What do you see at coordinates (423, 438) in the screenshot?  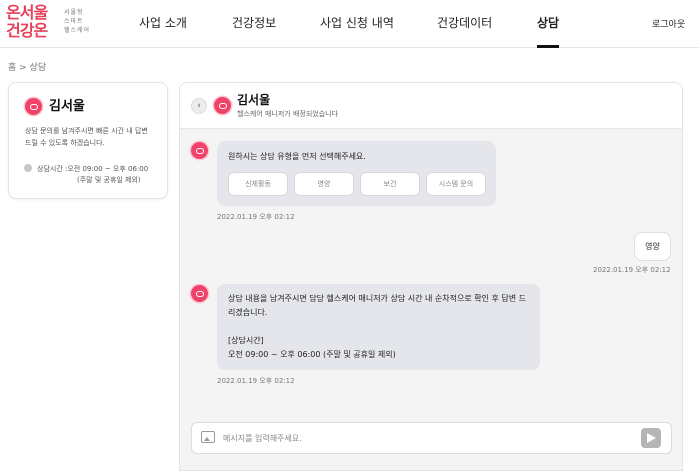 I see `message-input` at bounding box center [423, 438].